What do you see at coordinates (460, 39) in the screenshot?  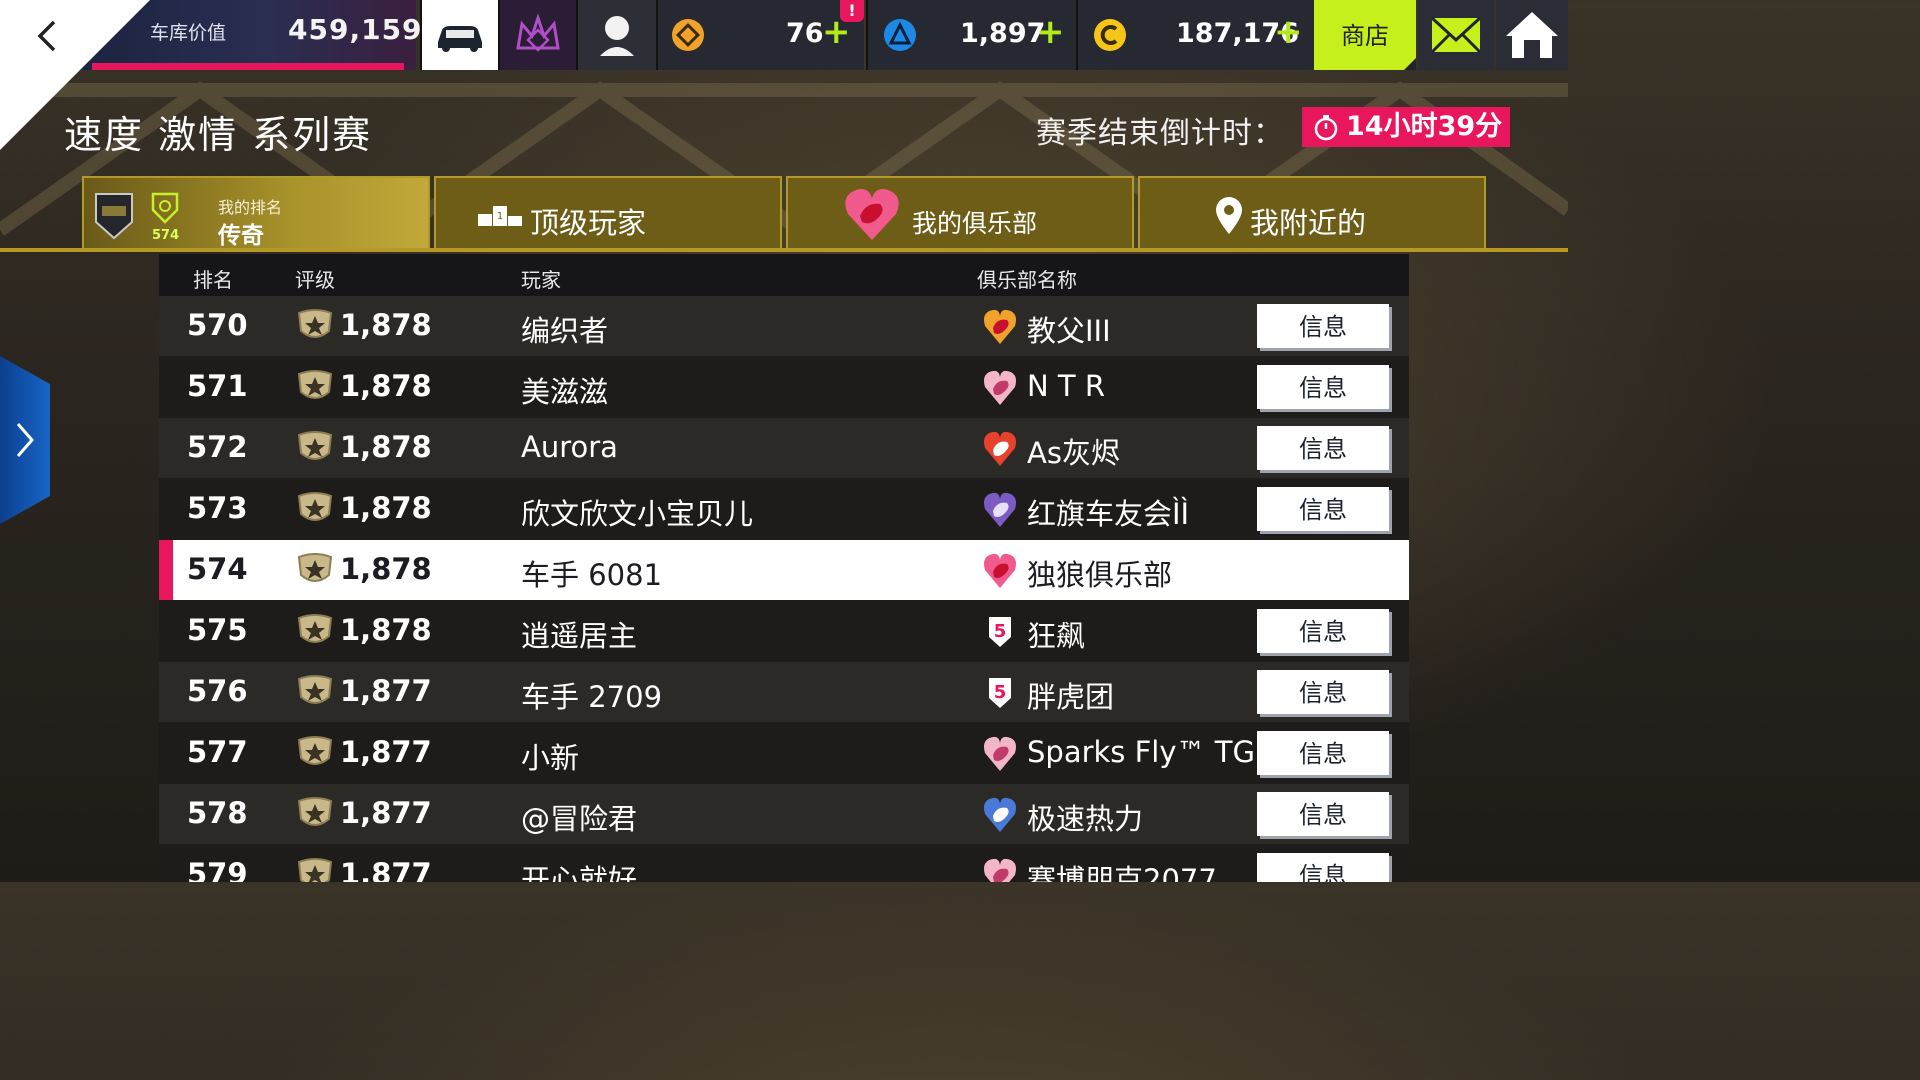 I see `car-icon` at bounding box center [460, 39].